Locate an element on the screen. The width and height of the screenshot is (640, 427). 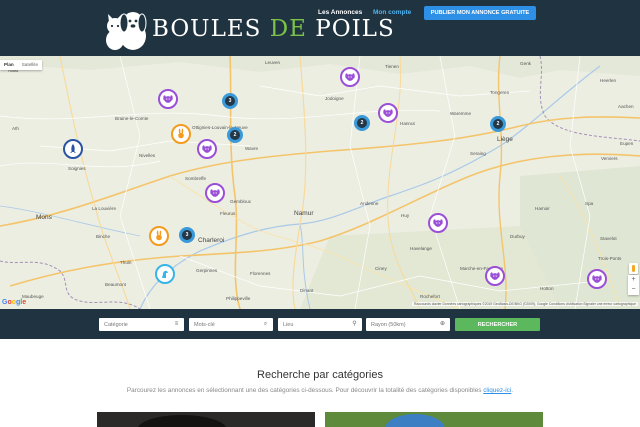
location-placeholder: Lieu is located at coordinates (288, 324).